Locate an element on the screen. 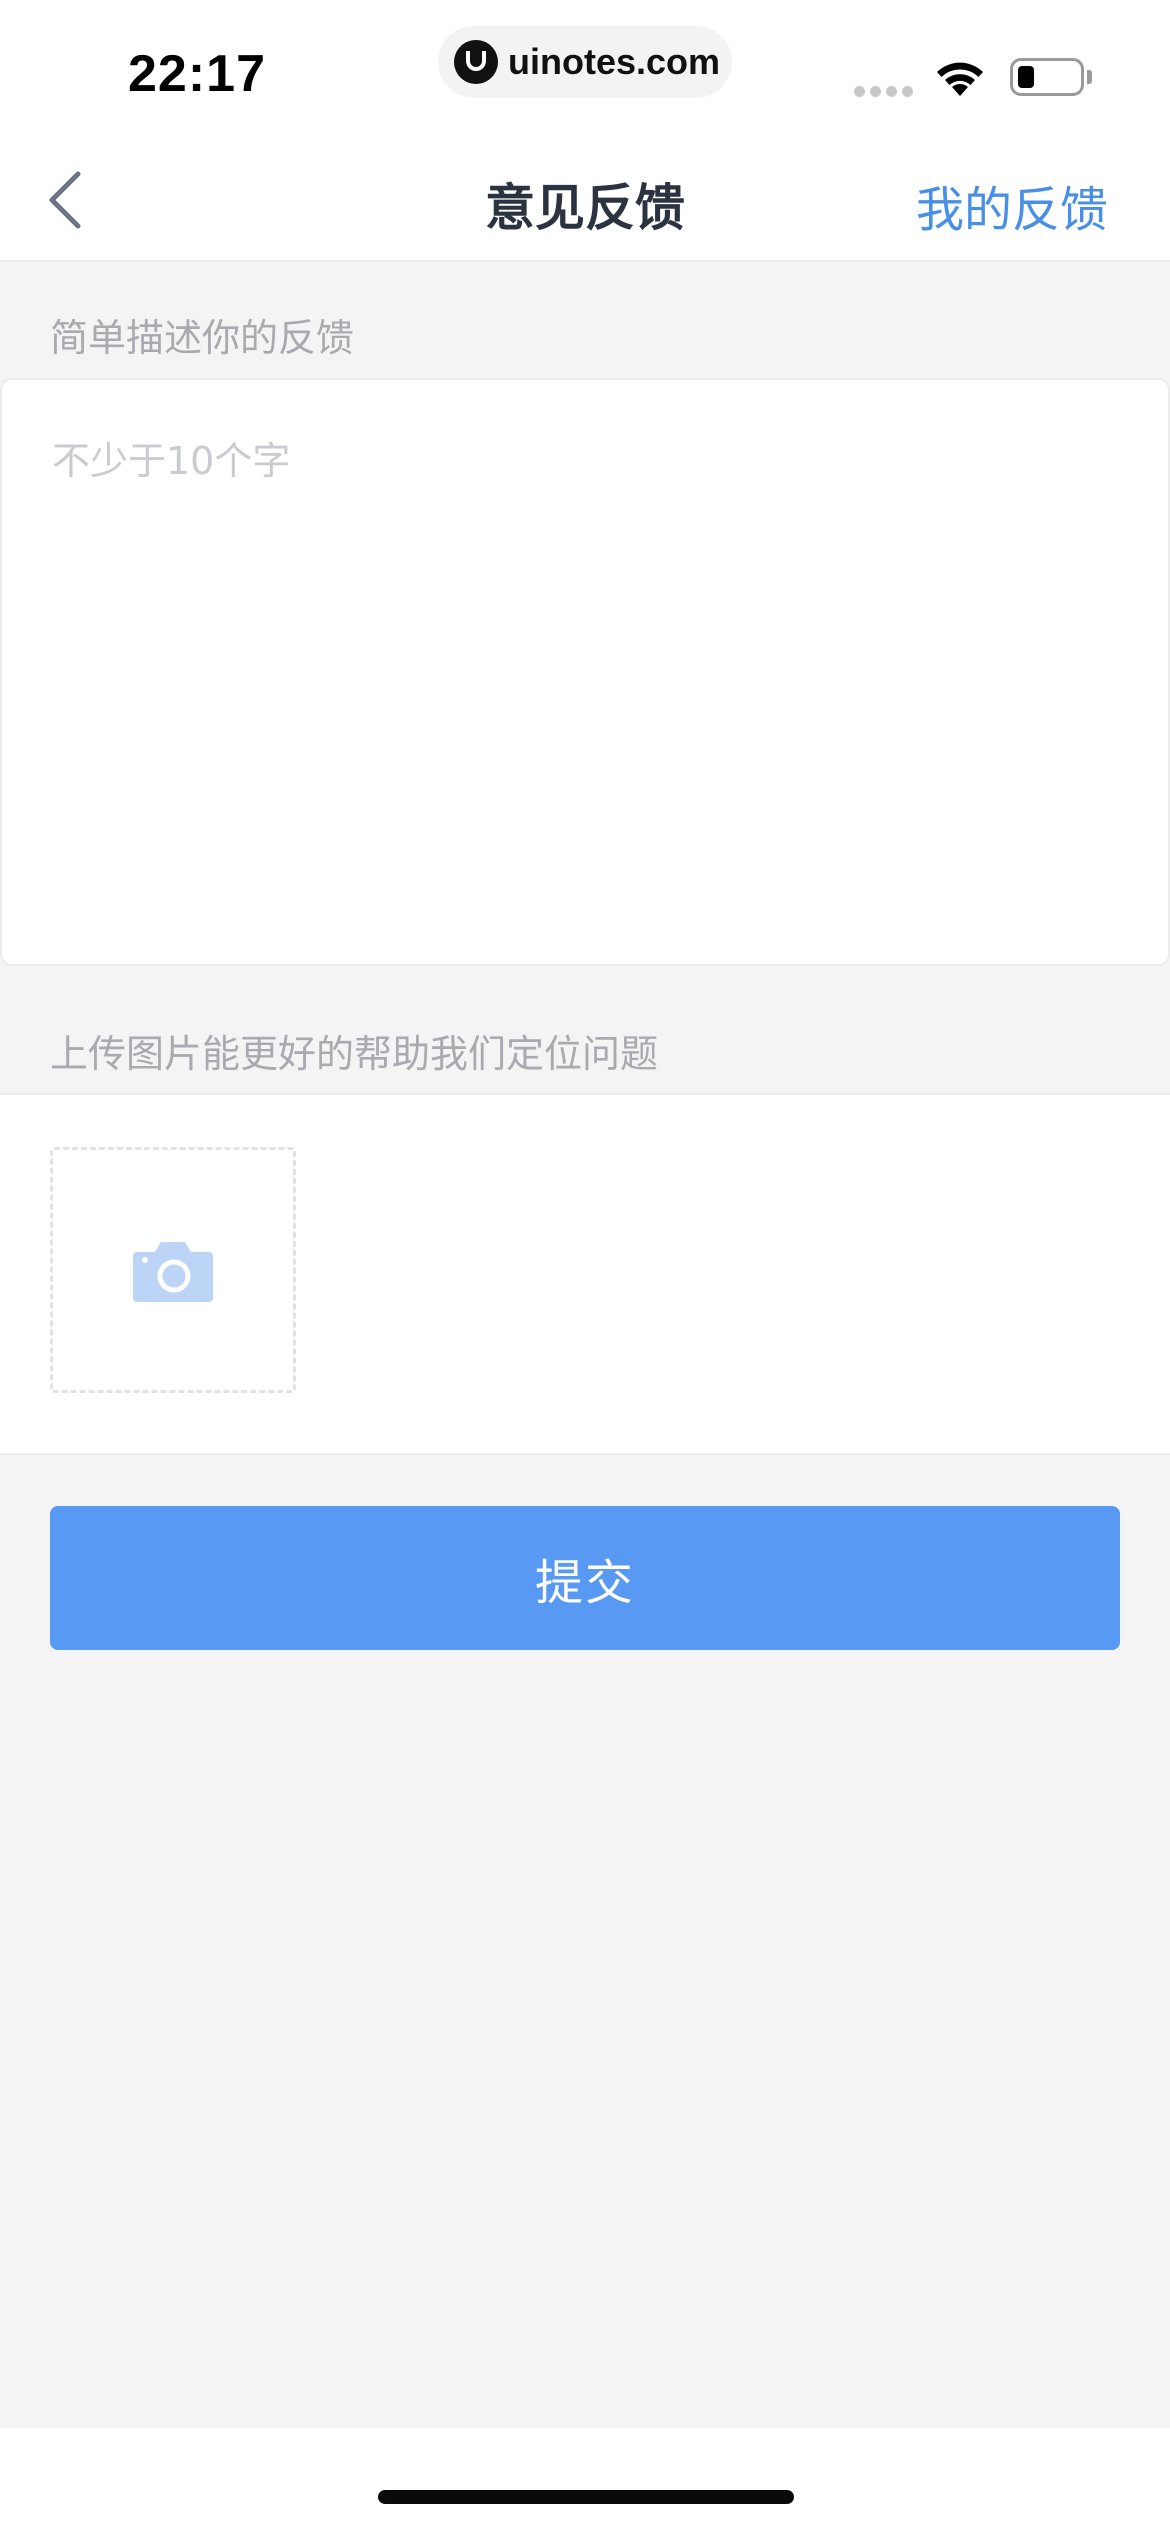  submit-button: 提交 is located at coordinates (585, 1578).